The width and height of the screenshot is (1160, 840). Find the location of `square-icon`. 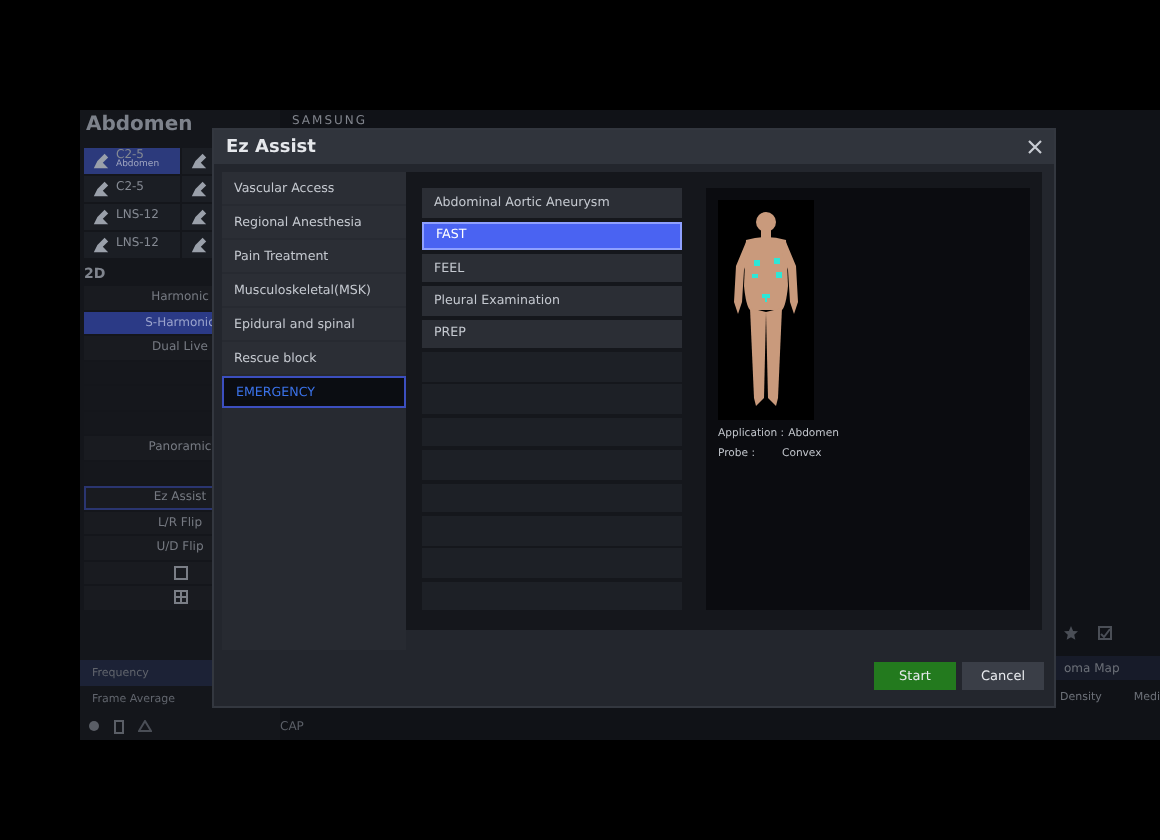

square-icon is located at coordinates (180, 572).